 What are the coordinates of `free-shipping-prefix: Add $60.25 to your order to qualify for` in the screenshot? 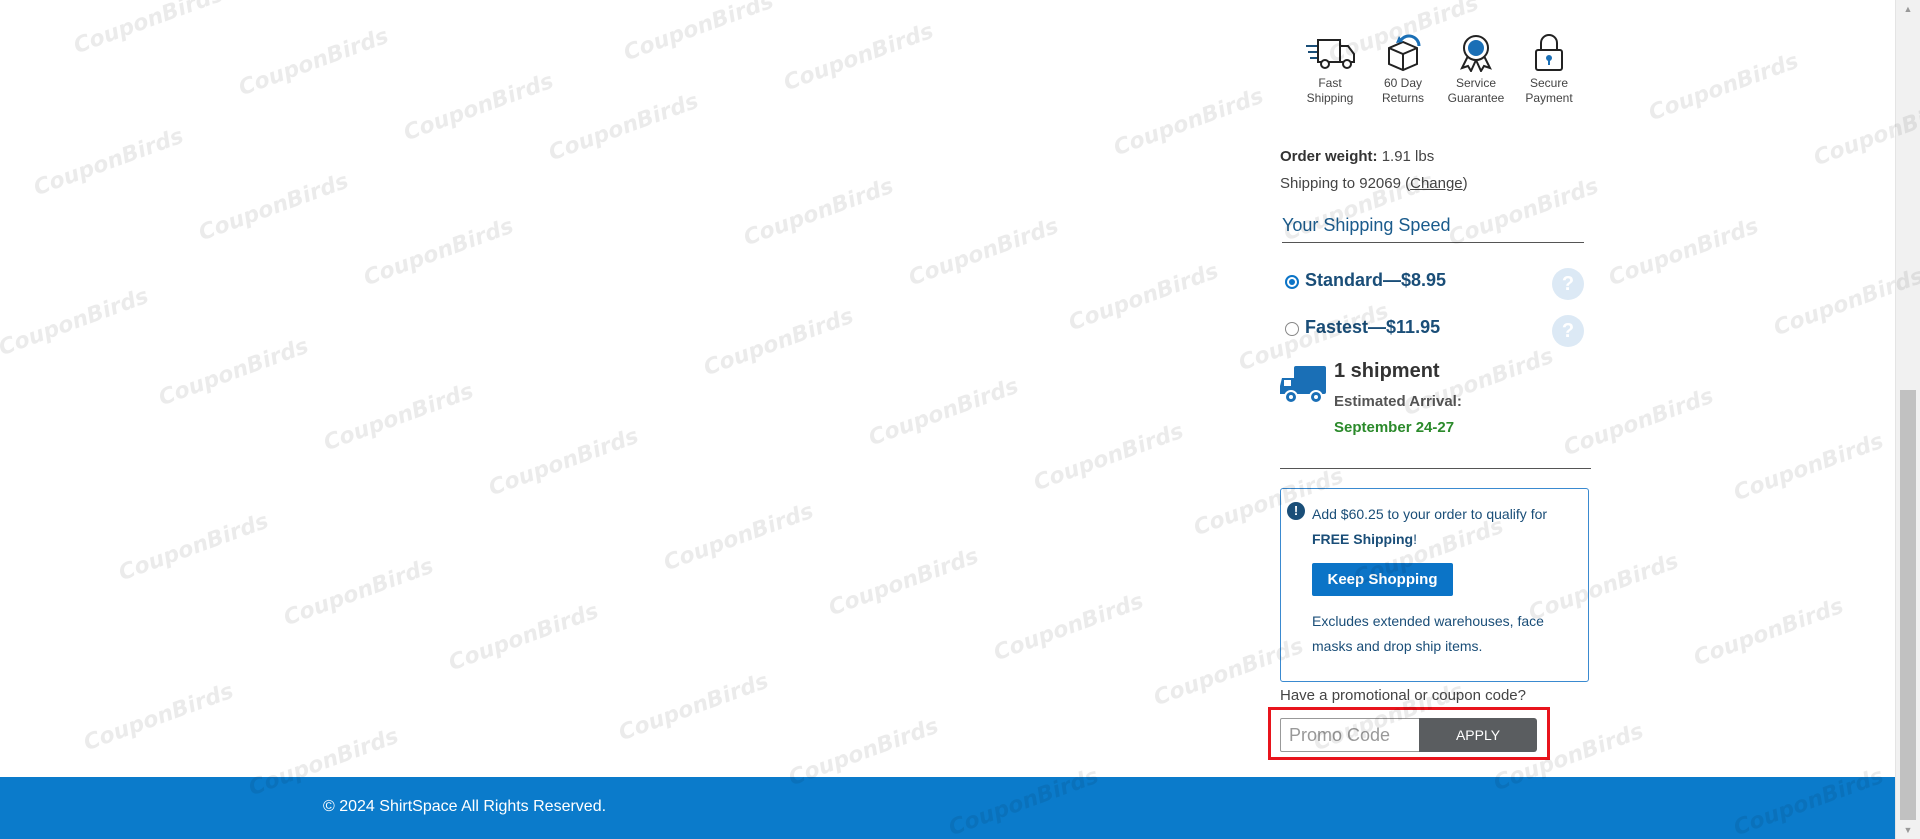 It's located at (1430, 514).